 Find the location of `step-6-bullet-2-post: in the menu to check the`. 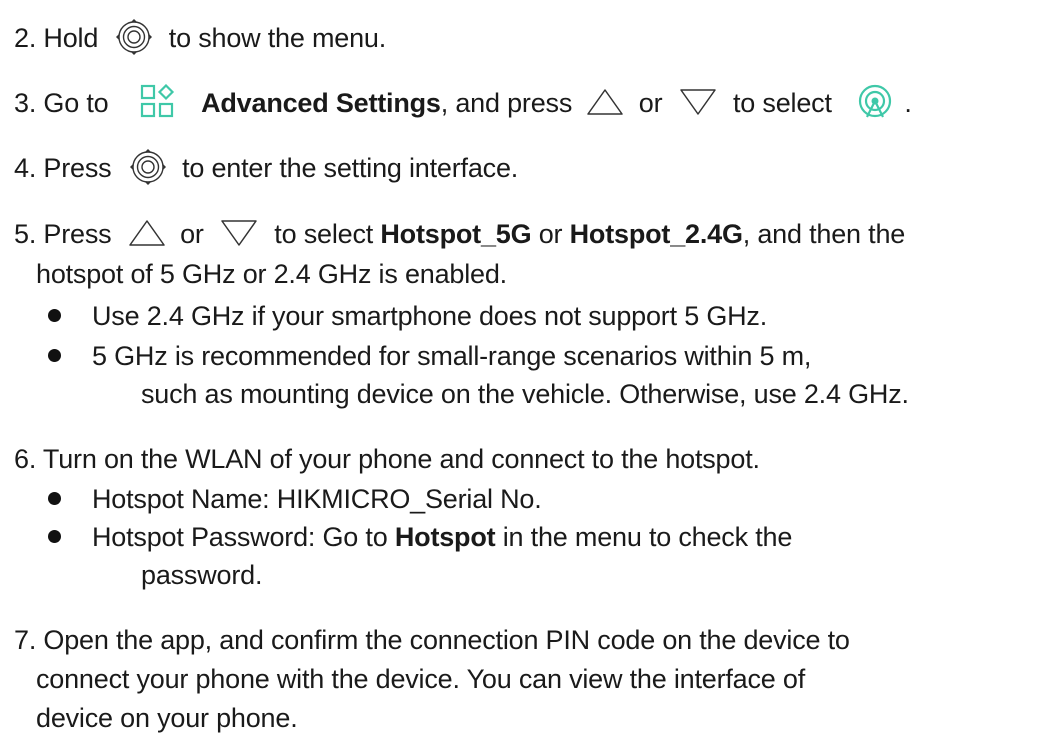

step-6-bullet-2-post: in the menu to check the is located at coordinates (647, 537).